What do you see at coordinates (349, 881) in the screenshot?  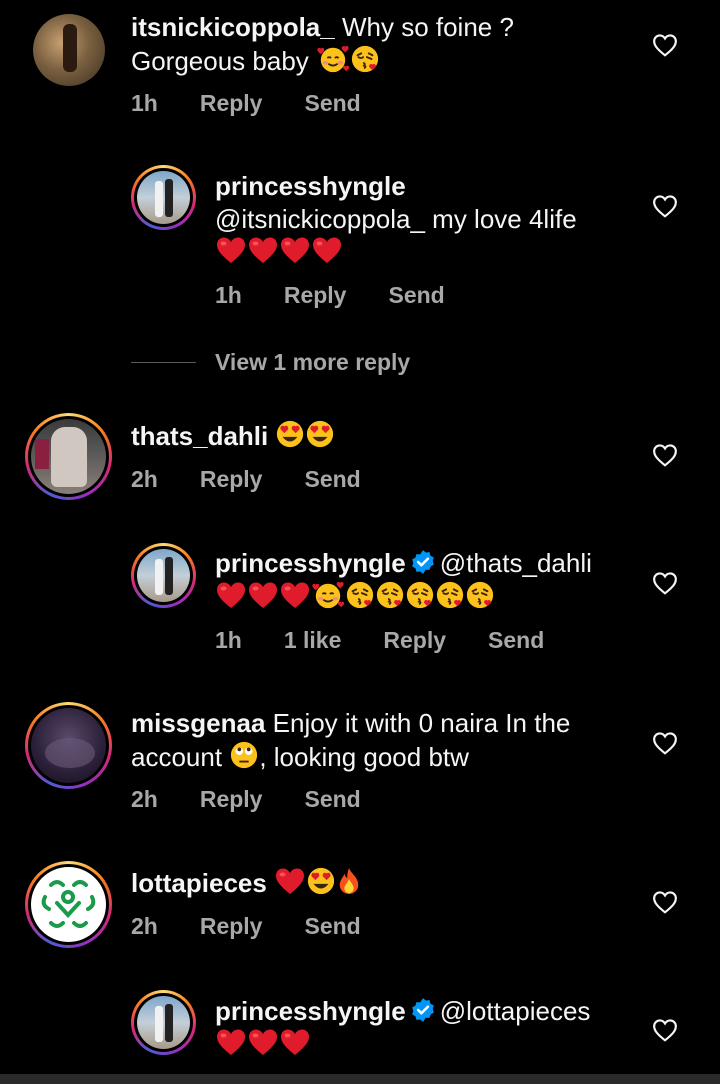 I see `fire-emoji` at bounding box center [349, 881].